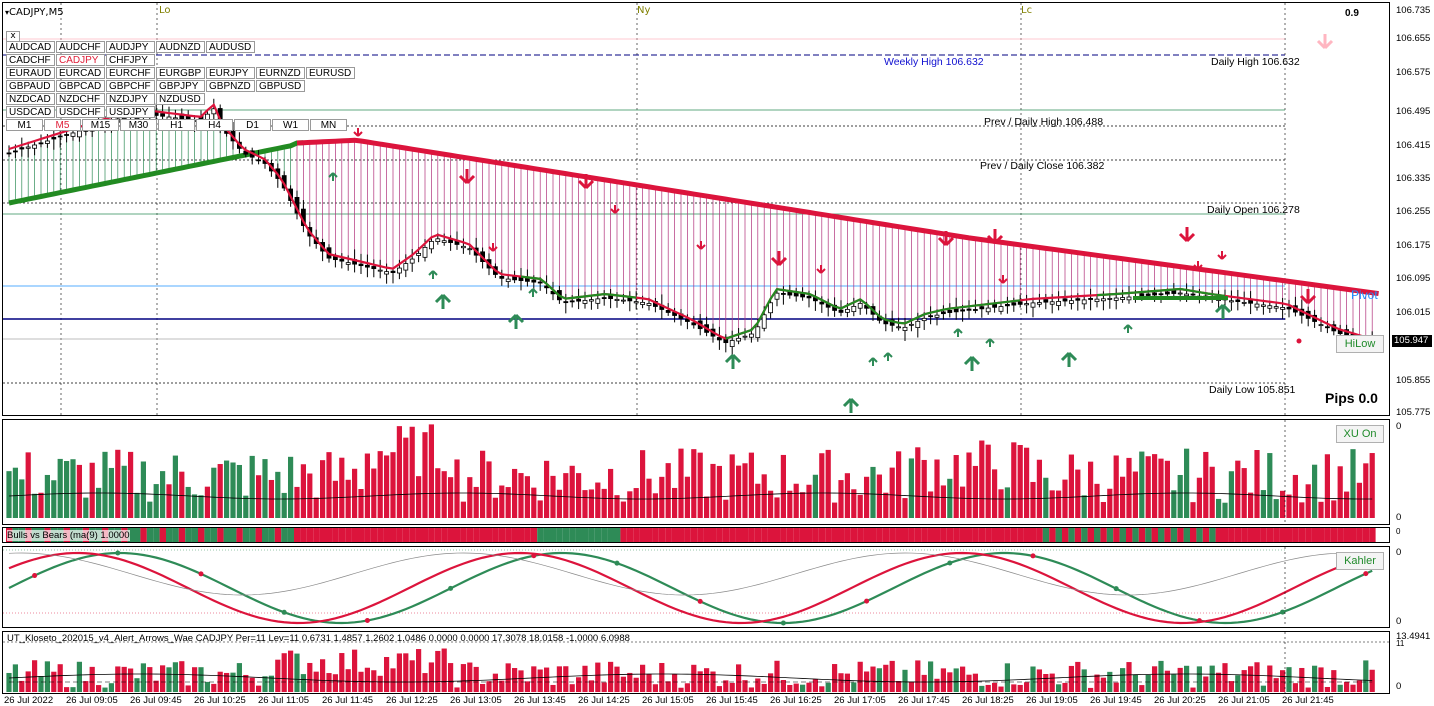  What do you see at coordinates (230, 73) in the screenshot?
I see `symbol-button-eurjpy: EURJPY` at bounding box center [230, 73].